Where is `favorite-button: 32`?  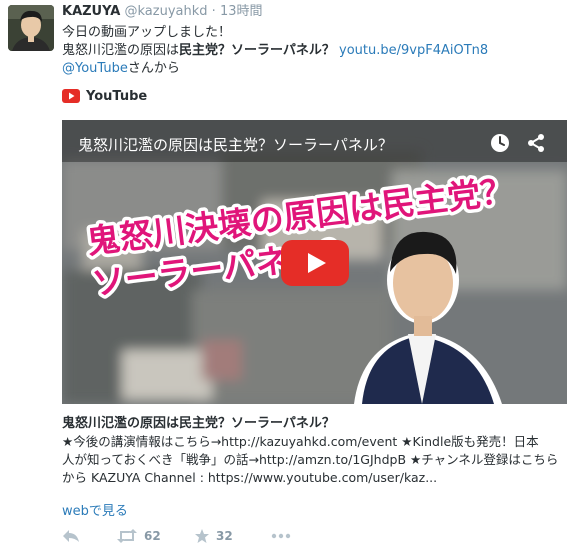
favorite-button: 32 is located at coordinates (213, 536).